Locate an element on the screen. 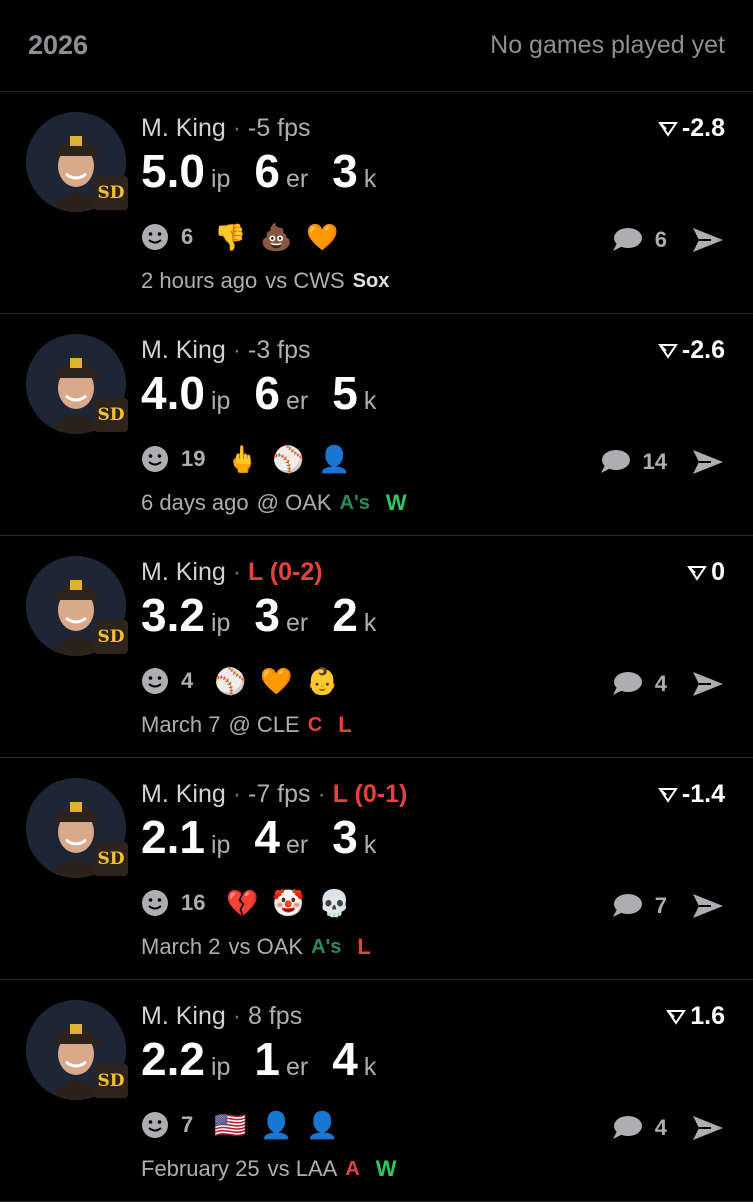  game-result: L is located at coordinates (345, 724).